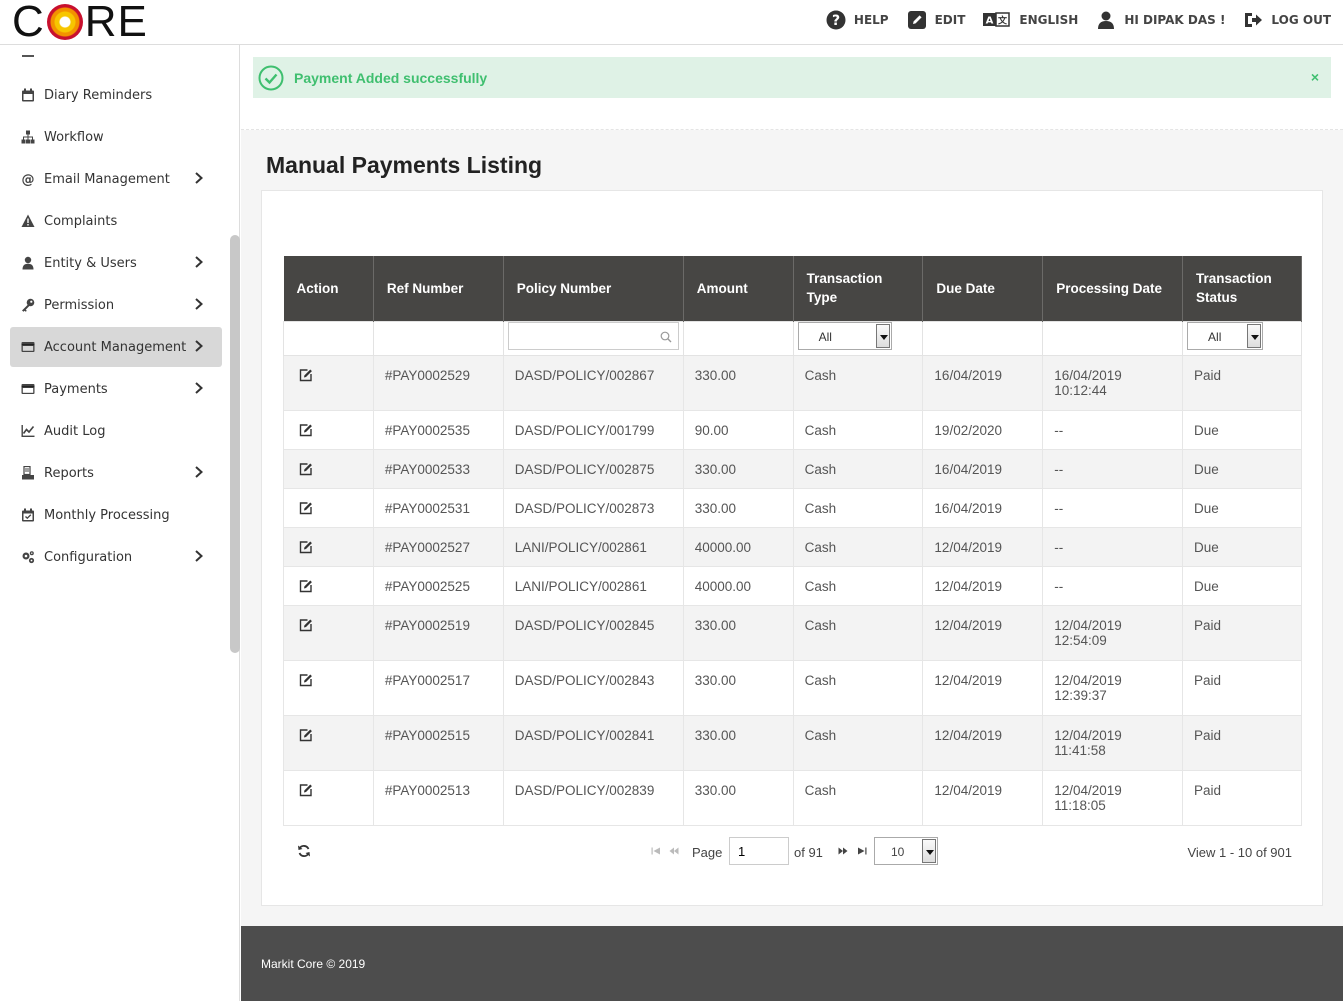 This screenshot has height=1001, width=1343. I want to click on first-page-icon, so click(656, 851).